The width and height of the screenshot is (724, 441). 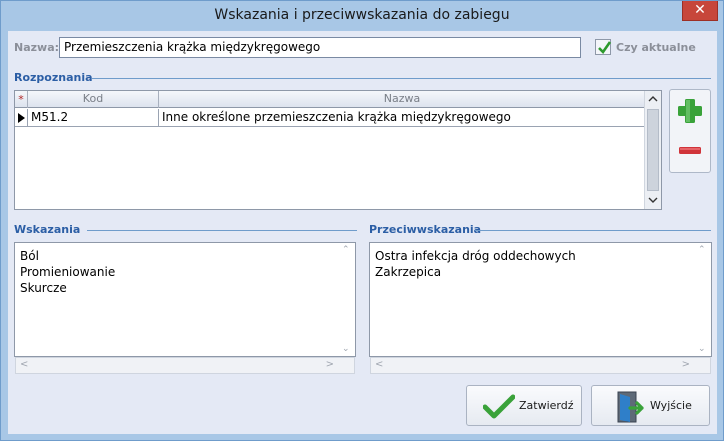 I want to click on current-checkbox-label: Czy aktualne, so click(x=656, y=47).